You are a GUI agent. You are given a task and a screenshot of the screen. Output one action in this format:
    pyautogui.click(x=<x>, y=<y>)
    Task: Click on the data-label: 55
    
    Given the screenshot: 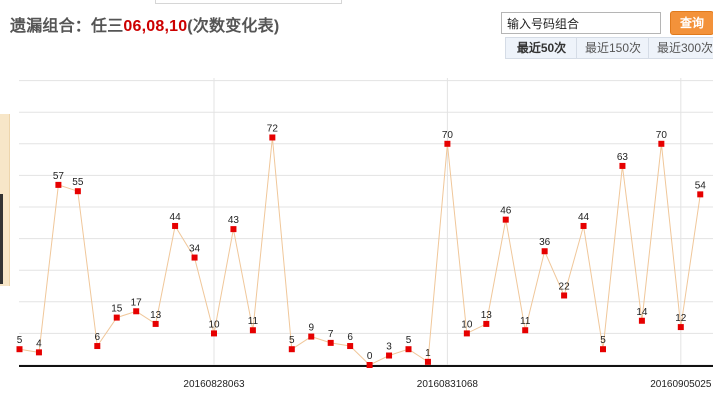 What is the action you would take?
    pyautogui.click(x=78, y=182)
    